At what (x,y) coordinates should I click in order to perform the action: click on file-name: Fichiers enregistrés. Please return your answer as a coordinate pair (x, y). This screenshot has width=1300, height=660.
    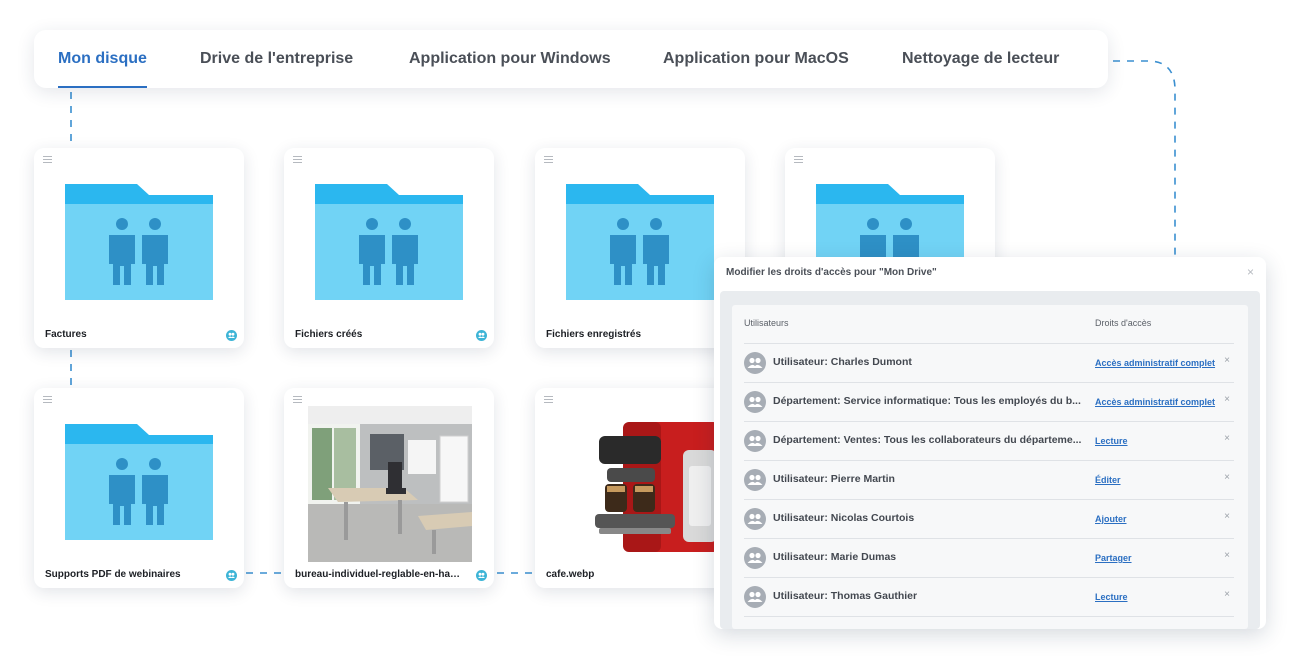
    Looking at the image, I should click on (594, 334).